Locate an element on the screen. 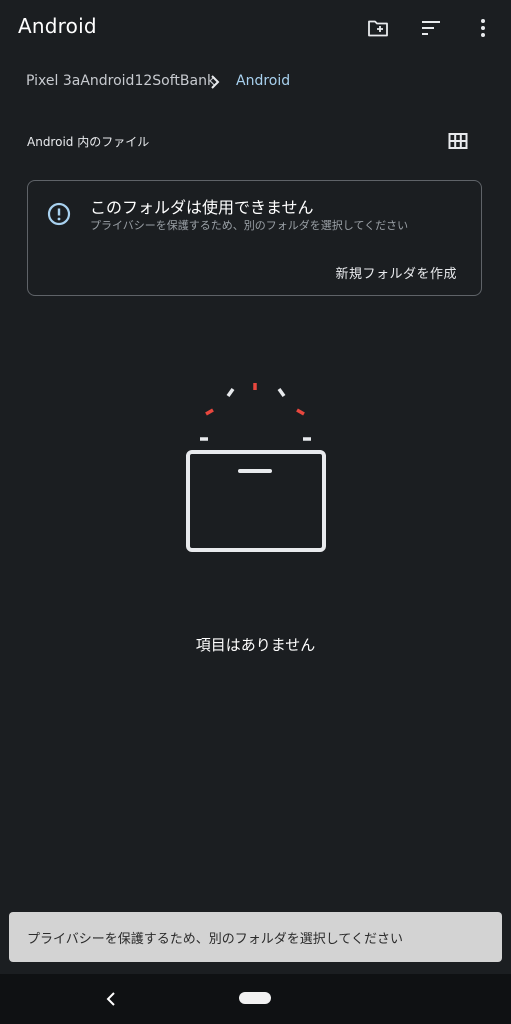 The width and height of the screenshot is (511, 1024). home-pill is located at coordinates (255, 998).